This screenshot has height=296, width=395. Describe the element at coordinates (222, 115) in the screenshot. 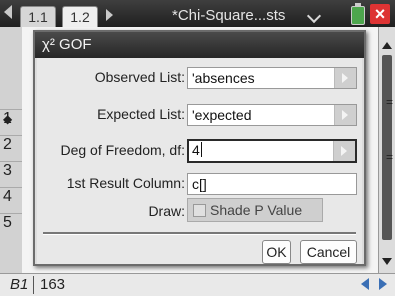

I see `expected-list-value: 'expected` at that location.